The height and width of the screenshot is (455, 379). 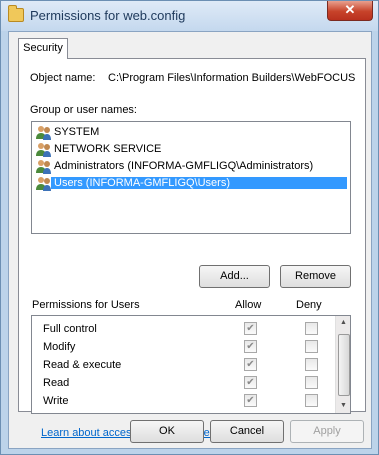 I want to click on list-item-label: SYSTEM, so click(x=77, y=132).